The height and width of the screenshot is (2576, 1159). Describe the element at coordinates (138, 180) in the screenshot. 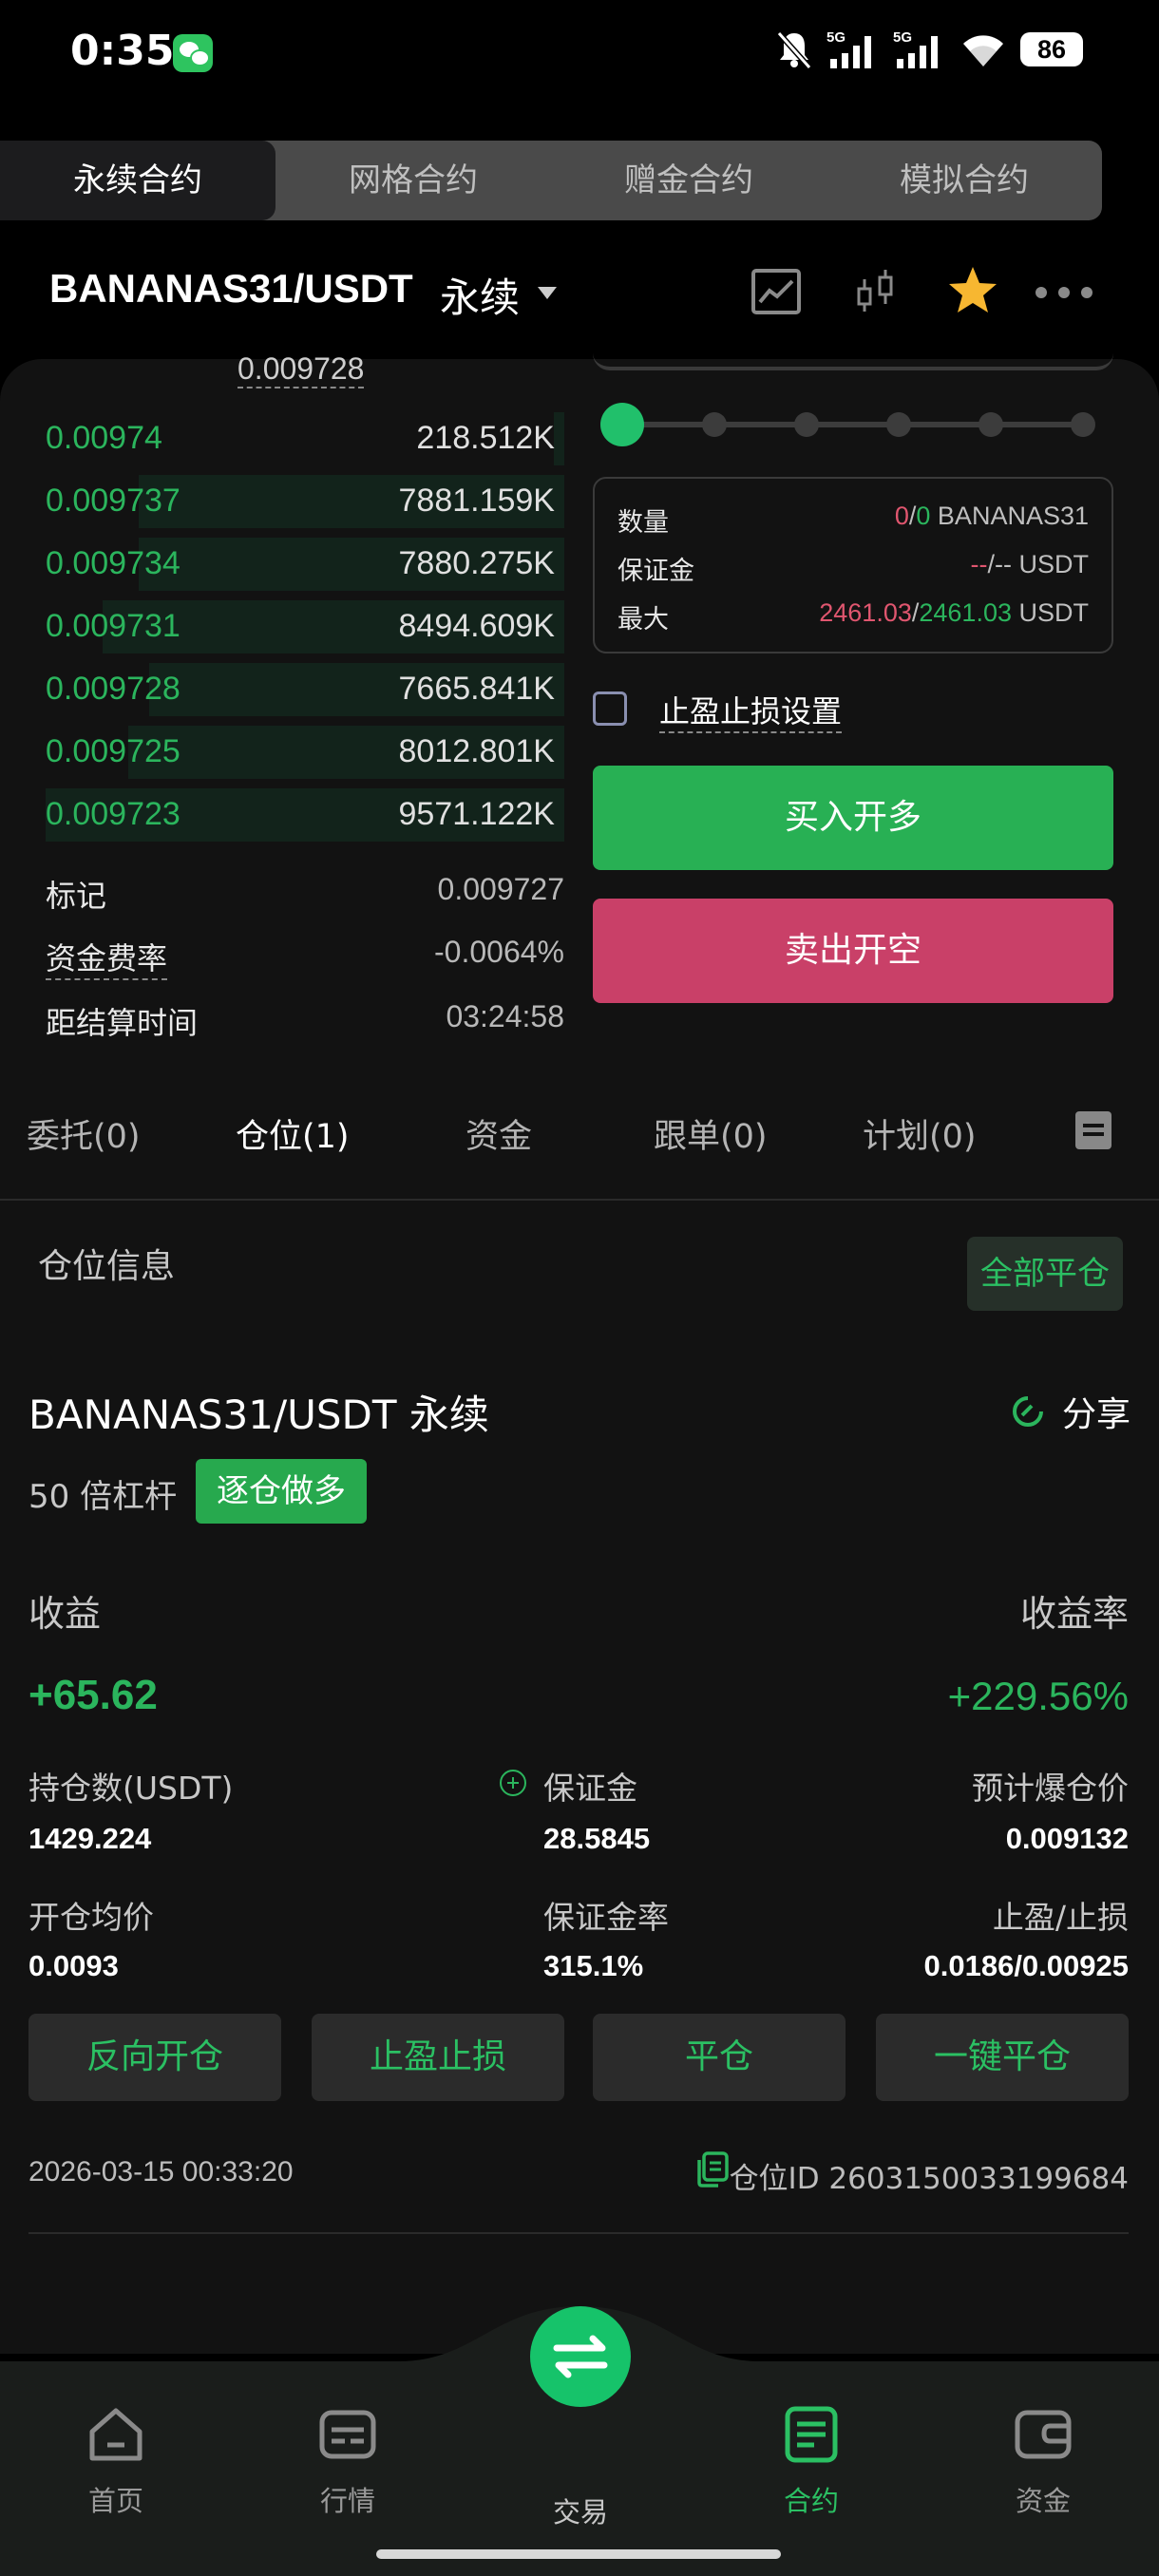

I see `tab-perpetual: 永续合约` at that location.